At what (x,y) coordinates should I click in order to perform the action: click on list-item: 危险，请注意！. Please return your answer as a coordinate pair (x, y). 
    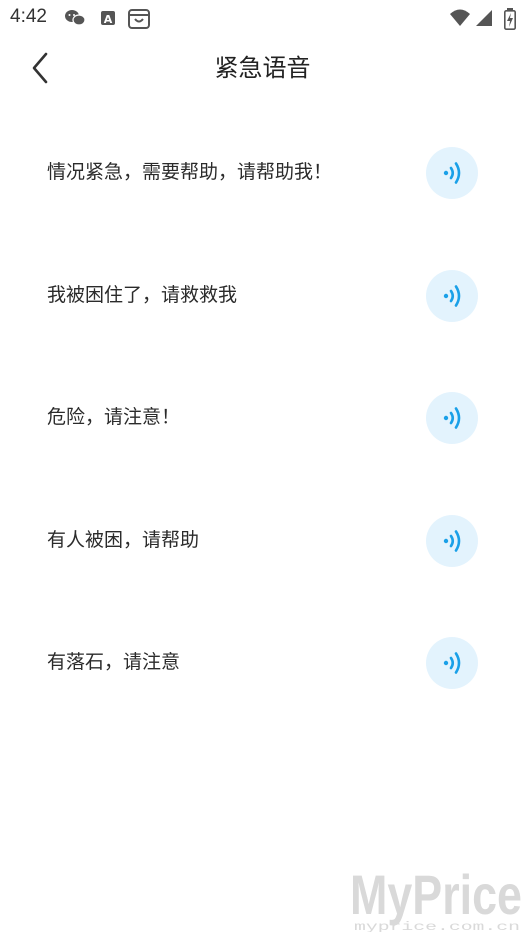
    Looking at the image, I should click on (262, 417).